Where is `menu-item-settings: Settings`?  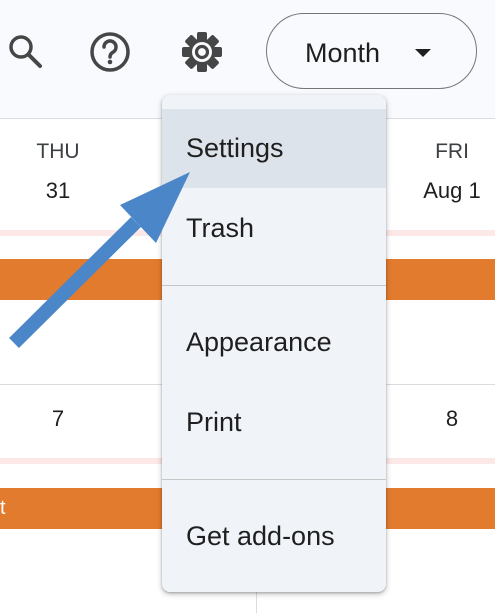
menu-item-settings: Settings is located at coordinates (274, 148).